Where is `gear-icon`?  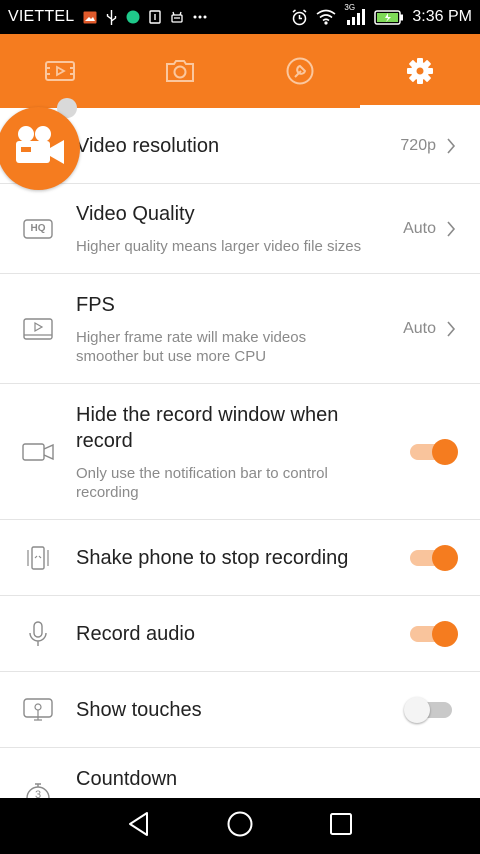
gear-icon is located at coordinates (420, 71).